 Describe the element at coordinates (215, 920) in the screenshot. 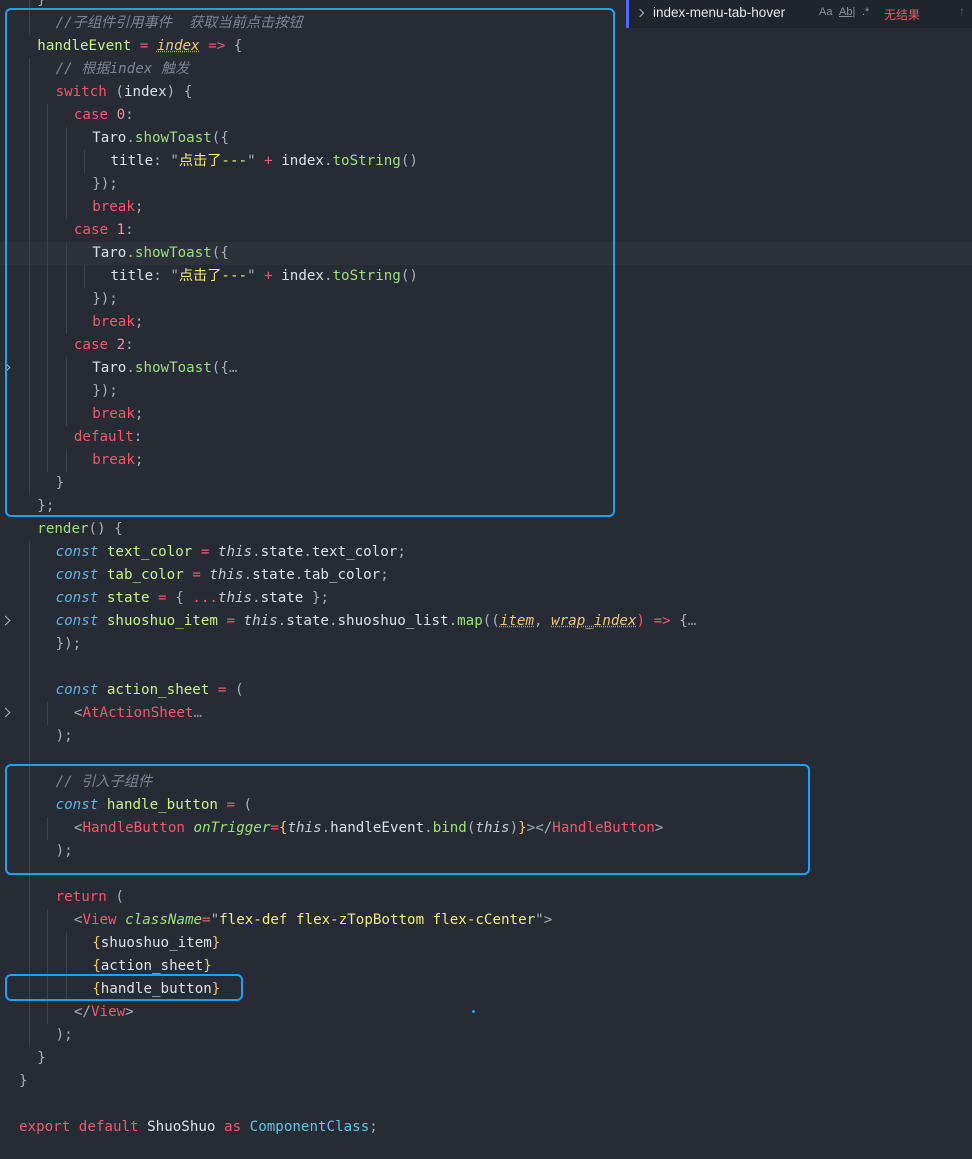

I see `code-token: "` at that location.